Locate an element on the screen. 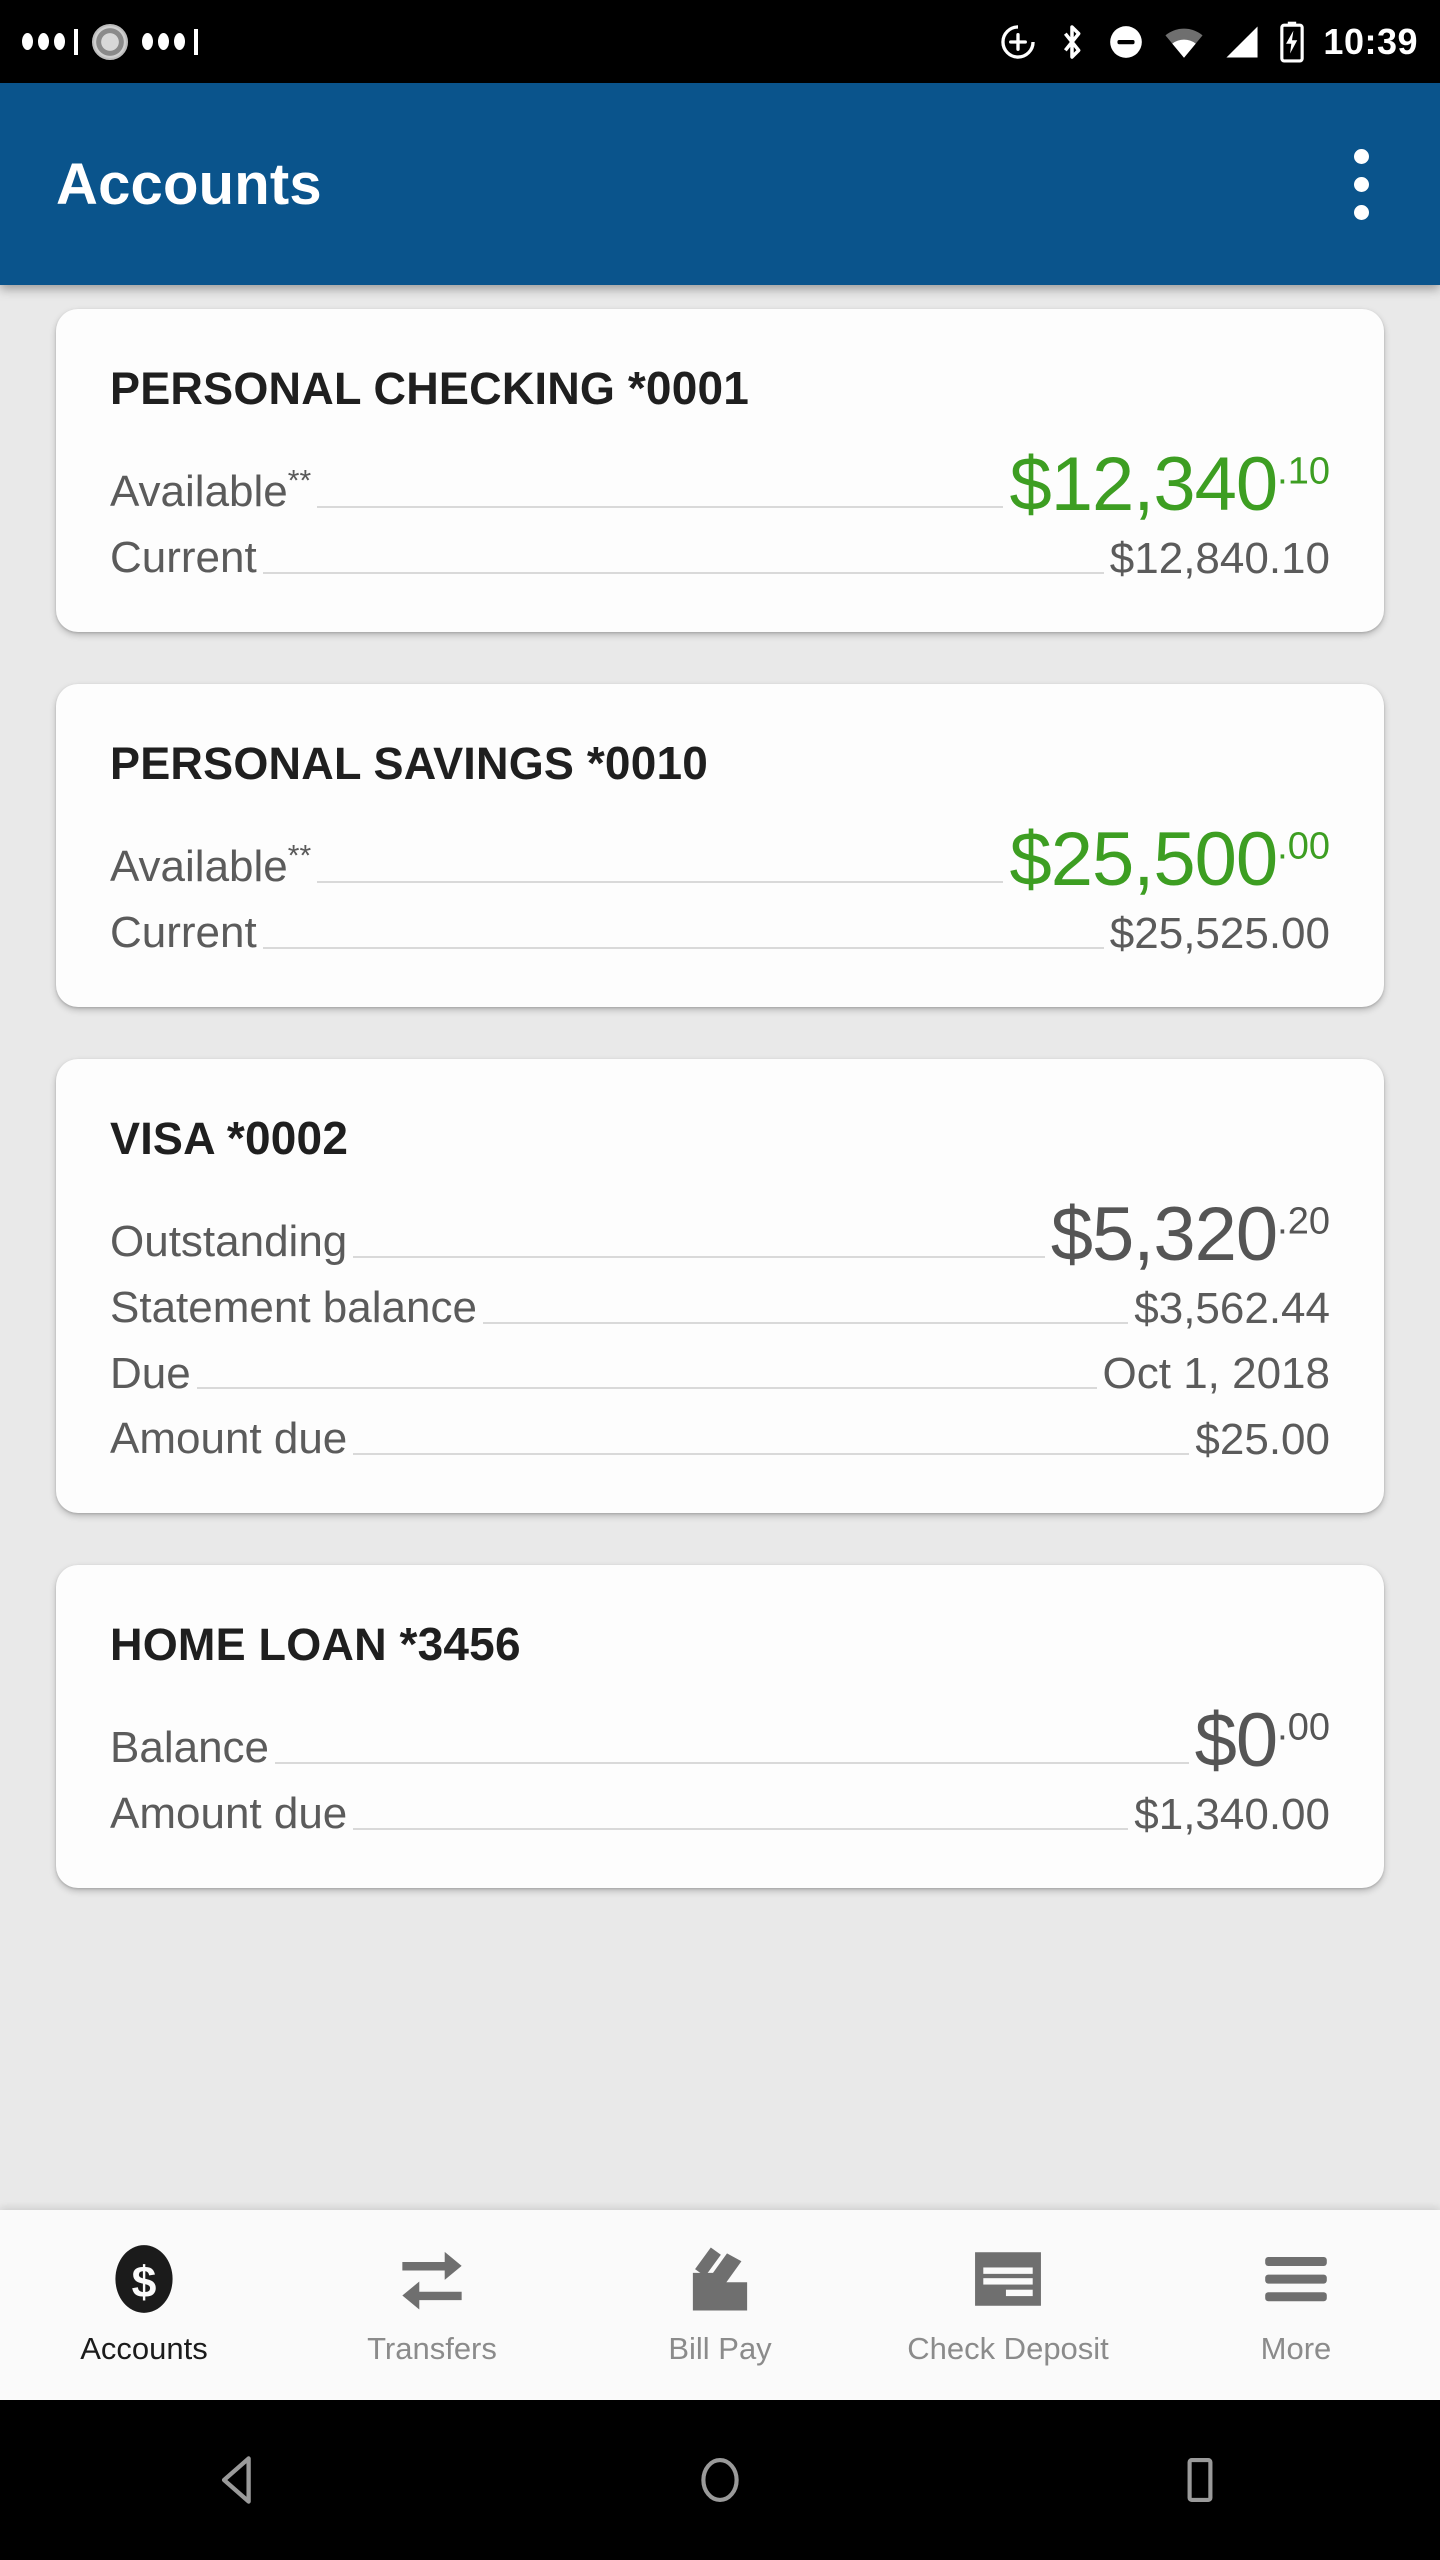 Image resolution: width=1440 pixels, height=2560 pixels. tab-bill-pay: Bill Pay is located at coordinates (720, 2305).